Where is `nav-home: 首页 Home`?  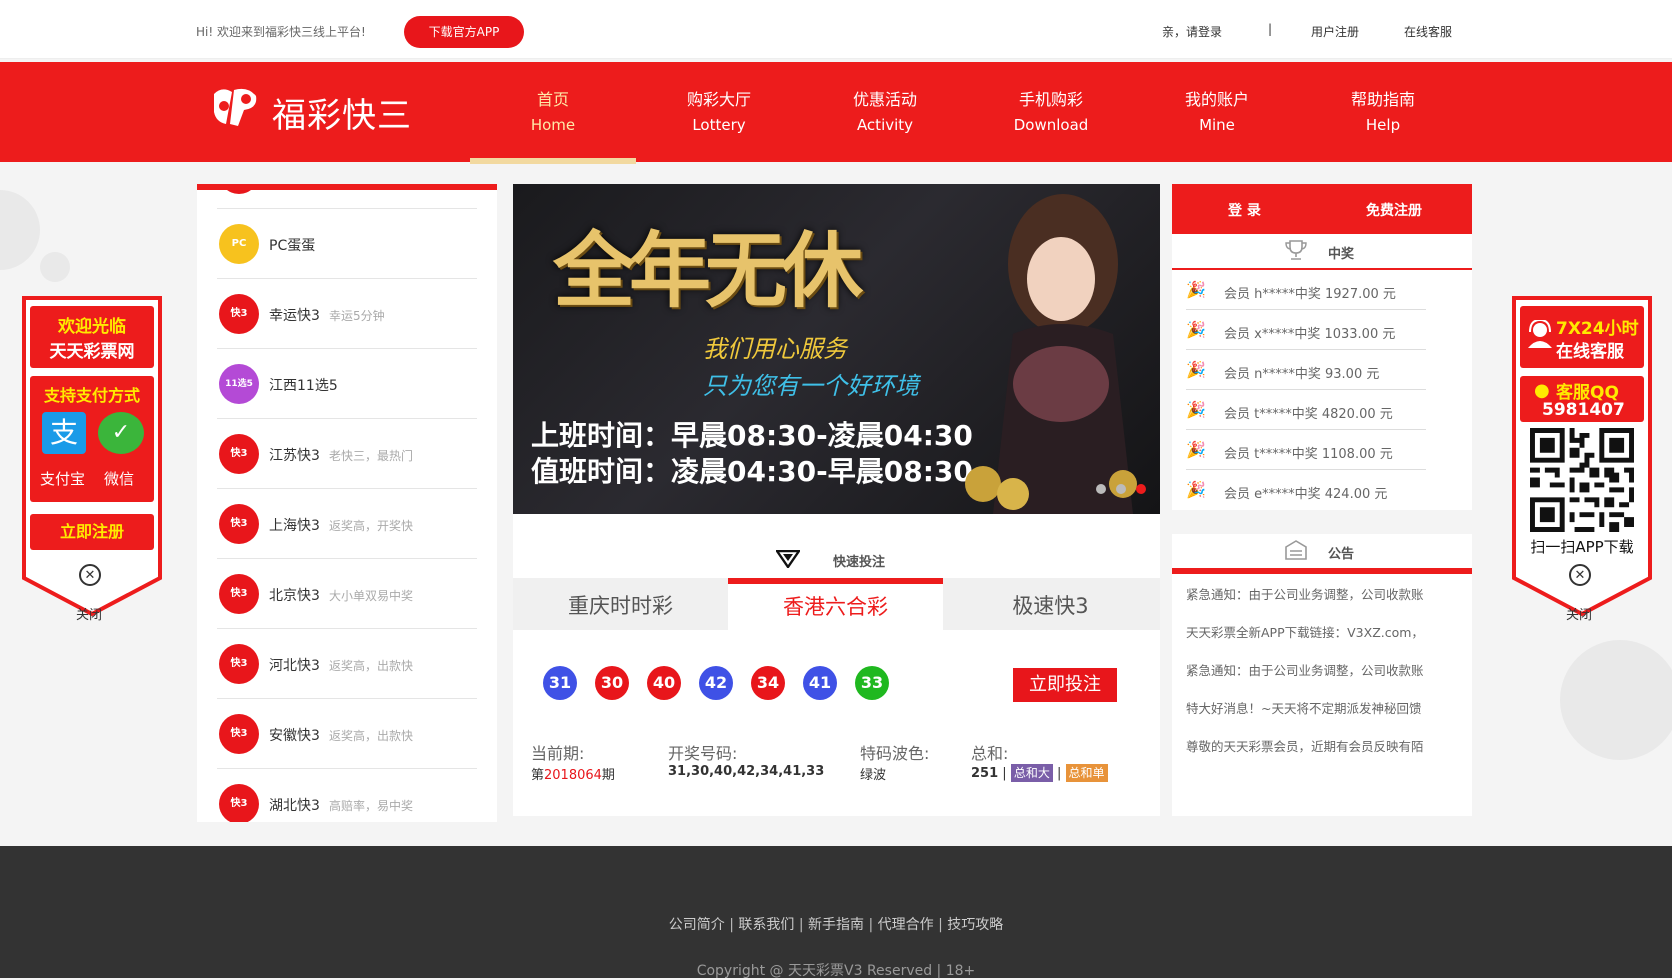
nav-home: 首页 Home is located at coordinates (553, 113).